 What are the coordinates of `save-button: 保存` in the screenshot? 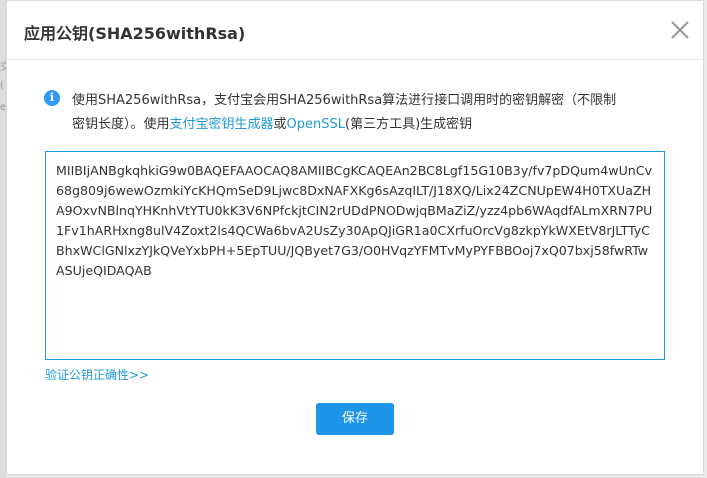 It's located at (355, 419).